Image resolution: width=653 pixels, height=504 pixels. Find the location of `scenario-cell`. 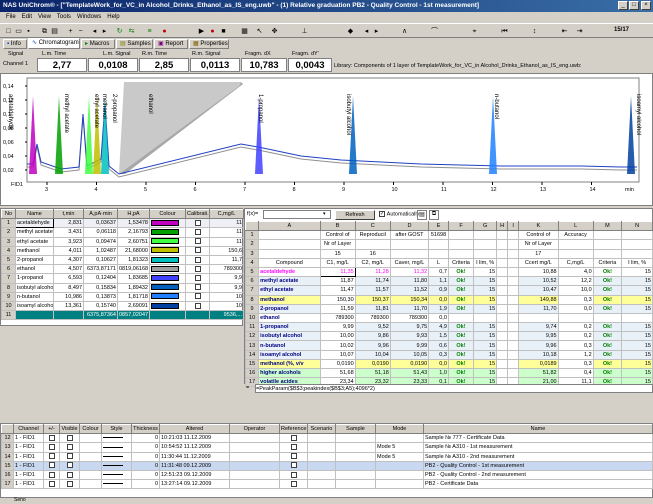

scenario-cell is located at coordinates (321, 447).